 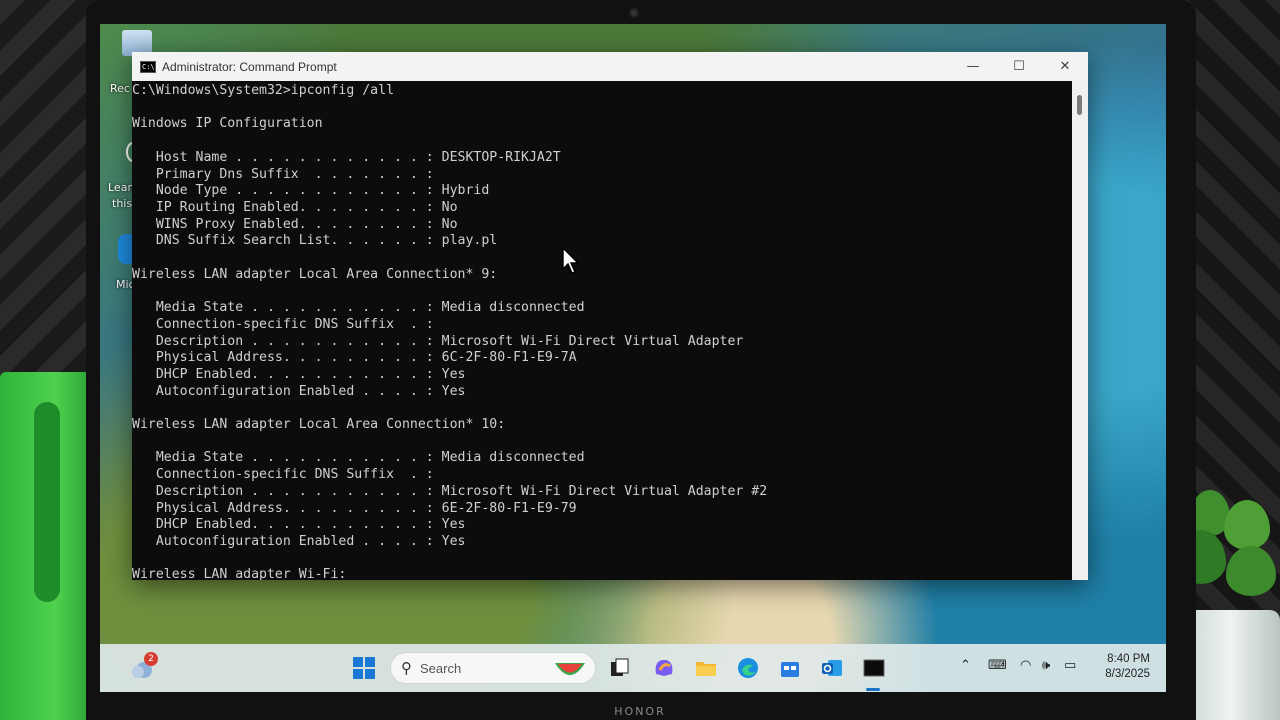 I want to click on search-icon: ⚲, so click(x=406, y=668).